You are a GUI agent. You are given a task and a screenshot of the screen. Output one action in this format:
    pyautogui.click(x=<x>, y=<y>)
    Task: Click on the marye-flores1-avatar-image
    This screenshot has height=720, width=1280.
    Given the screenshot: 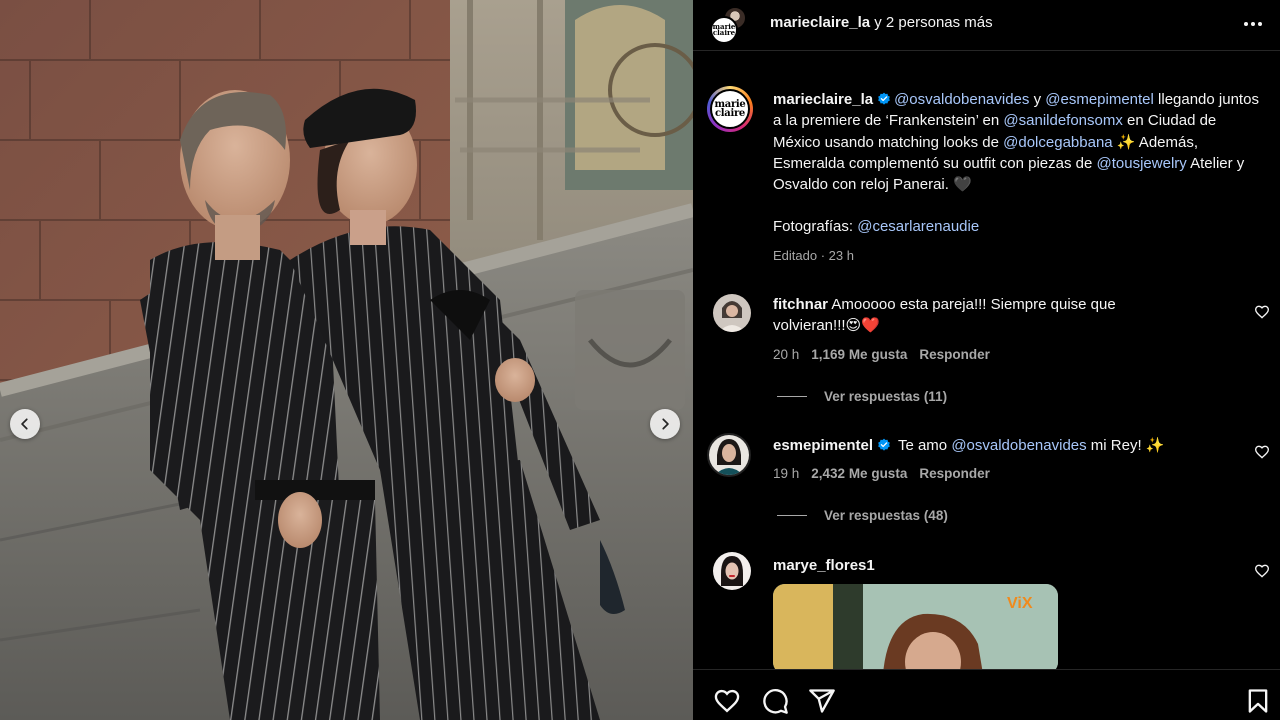 What is the action you would take?
    pyautogui.click(x=732, y=571)
    